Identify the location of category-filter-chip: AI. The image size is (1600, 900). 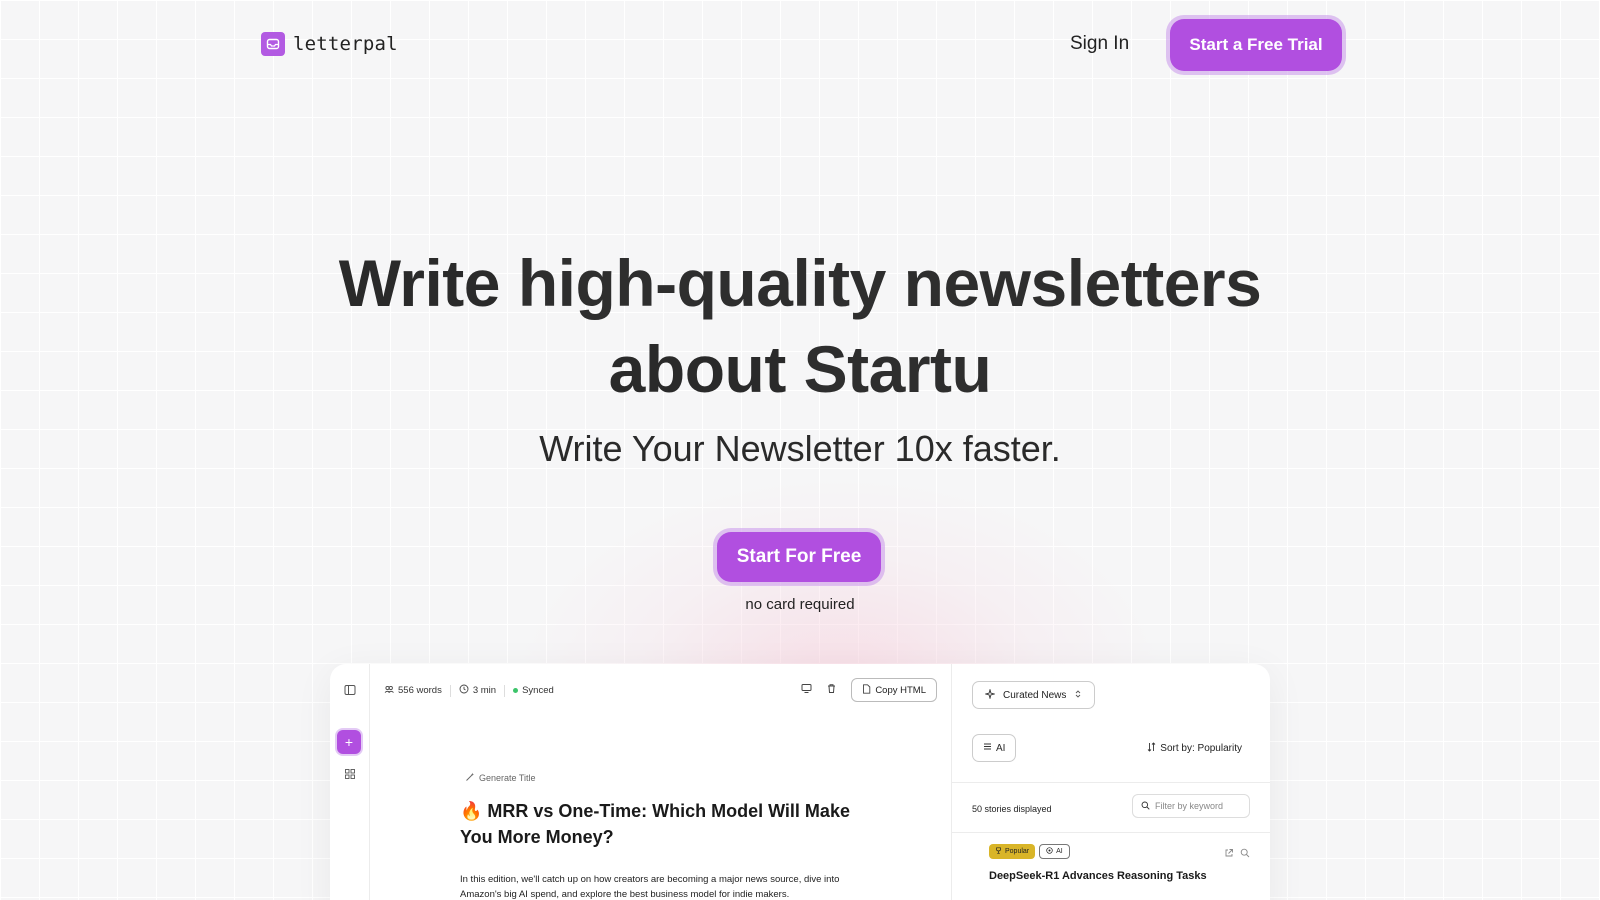
(994, 748).